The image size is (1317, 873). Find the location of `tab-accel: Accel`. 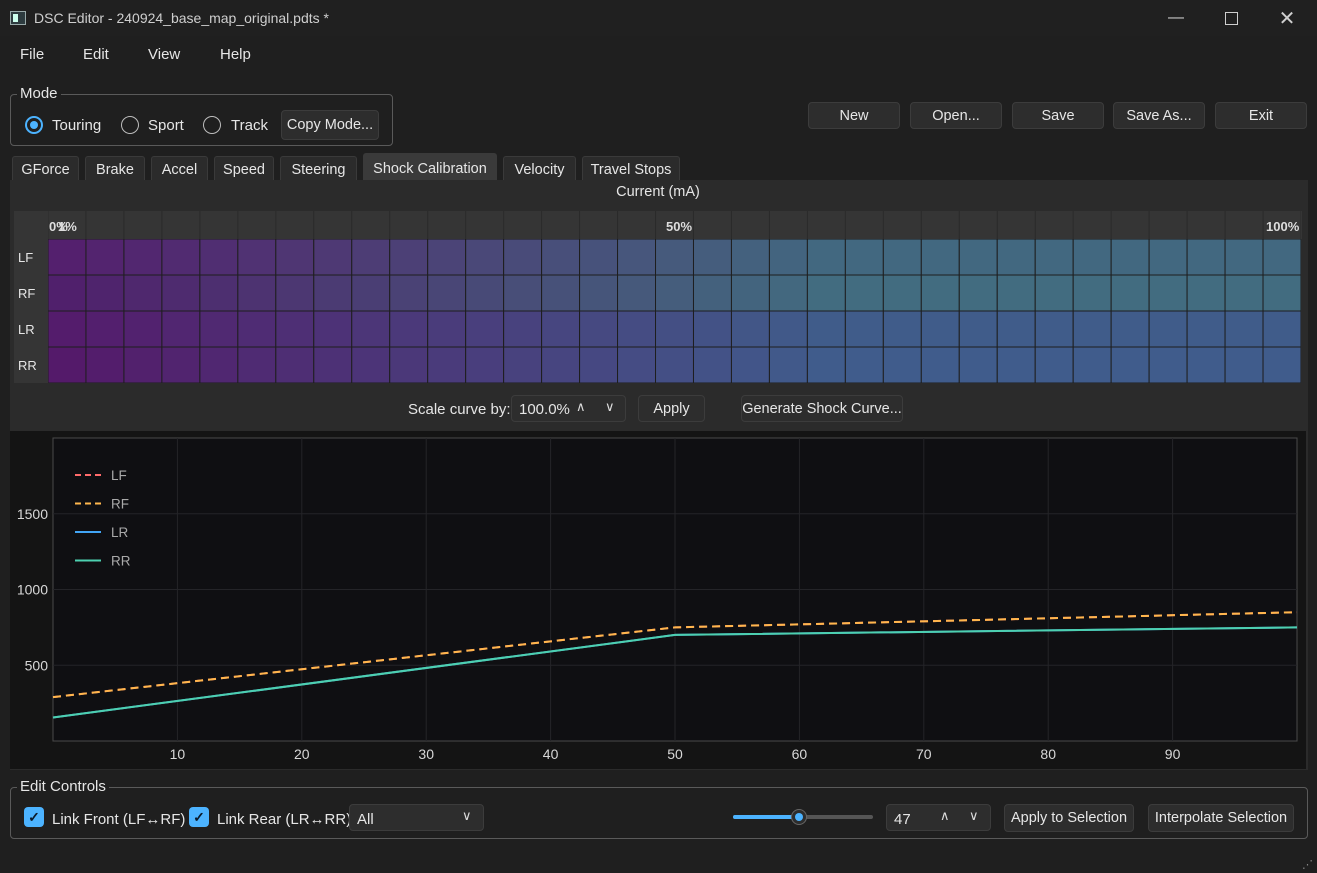

tab-accel: Accel is located at coordinates (179, 169).